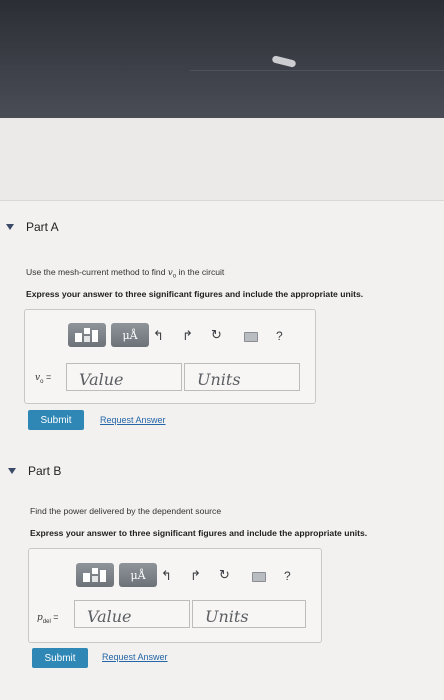  What do you see at coordinates (48, 618) in the screenshot?
I see `part-b-variable-label: pdel =` at bounding box center [48, 618].